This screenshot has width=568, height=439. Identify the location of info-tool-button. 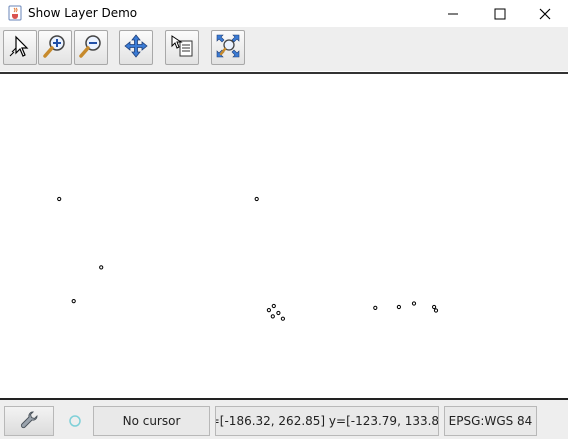
(182, 47).